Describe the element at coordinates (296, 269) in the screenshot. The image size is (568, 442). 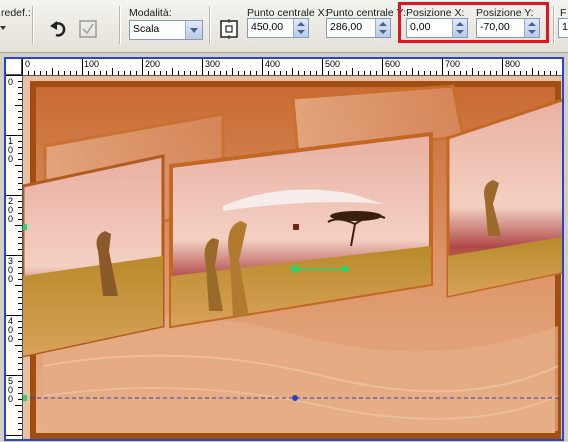
I see `pivot-handle` at that location.